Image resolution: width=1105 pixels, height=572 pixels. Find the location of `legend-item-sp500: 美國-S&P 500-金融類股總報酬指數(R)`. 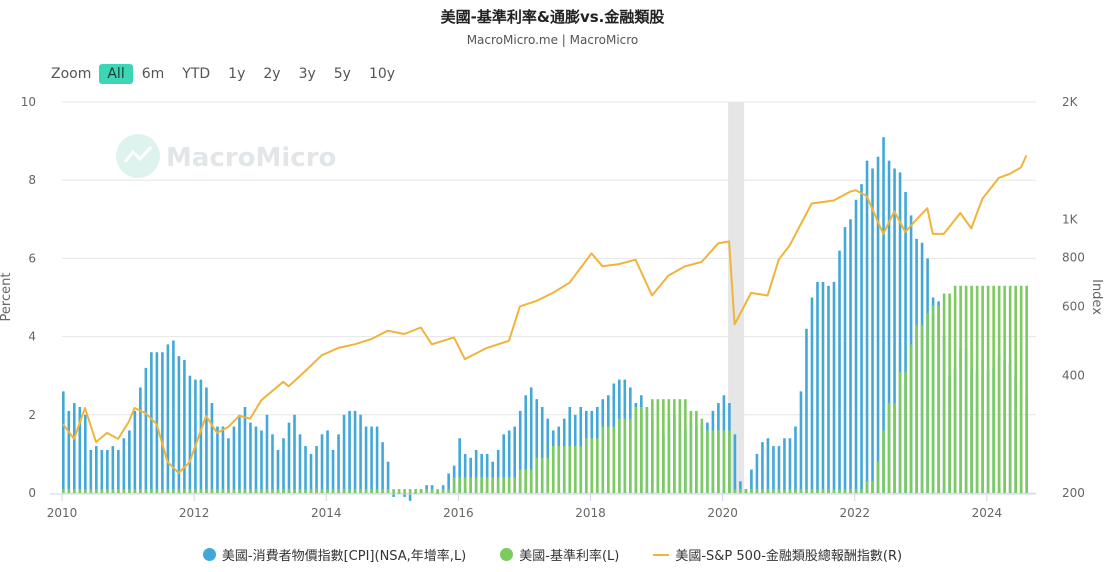

legend-item-sp500: 美國-S&P 500-金融類股總報酬指數(R) is located at coordinates (777, 554).